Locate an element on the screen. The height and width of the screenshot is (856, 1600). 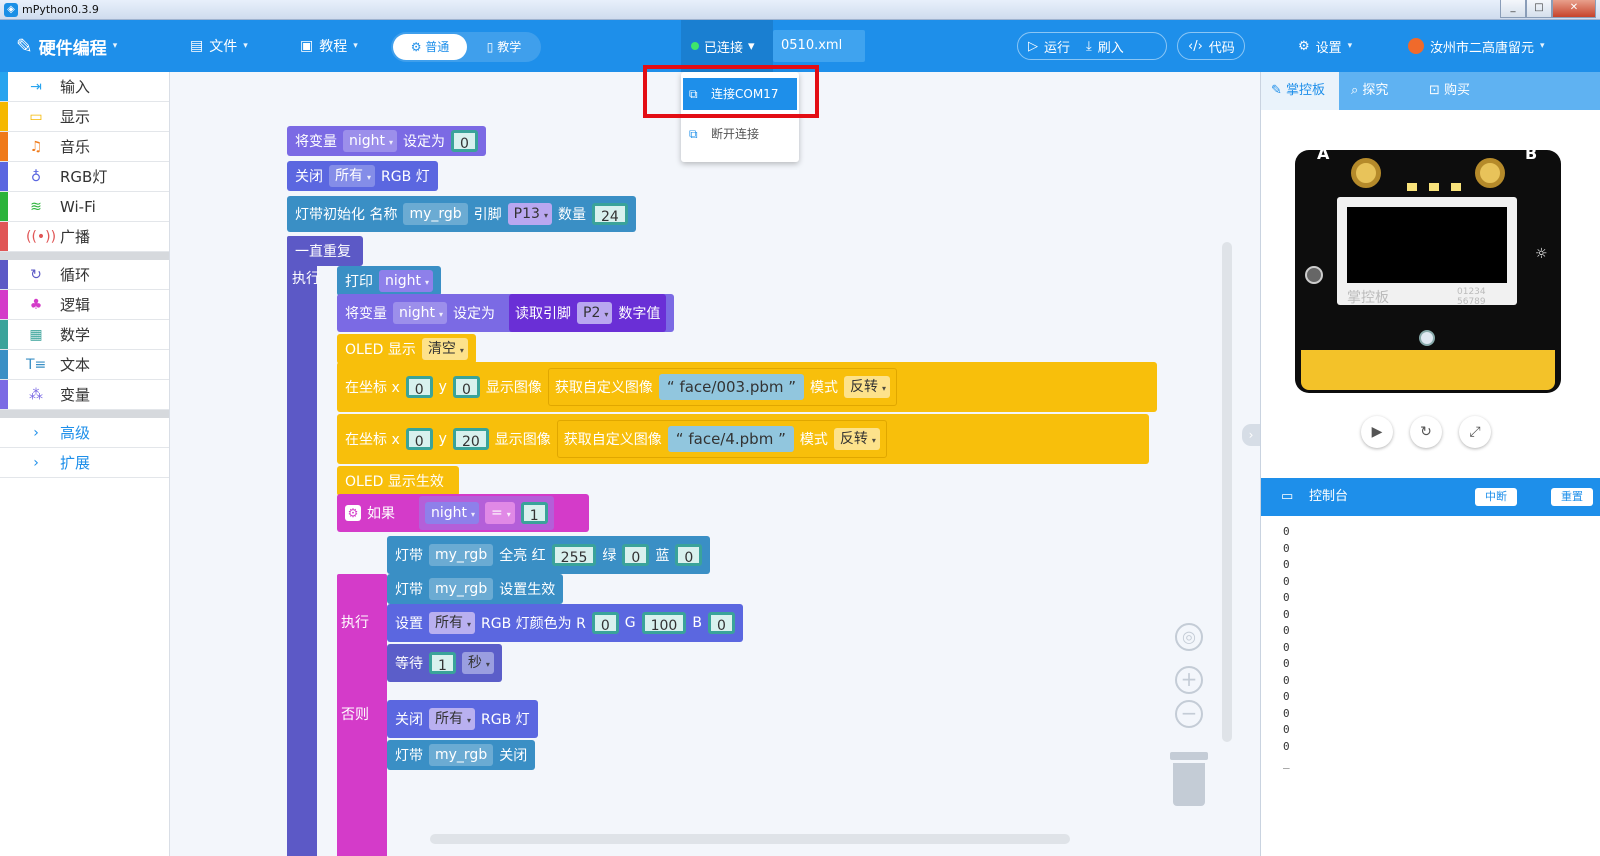
sidebar-item-text: T≡ 文本 is located at coordinates (84, 365).